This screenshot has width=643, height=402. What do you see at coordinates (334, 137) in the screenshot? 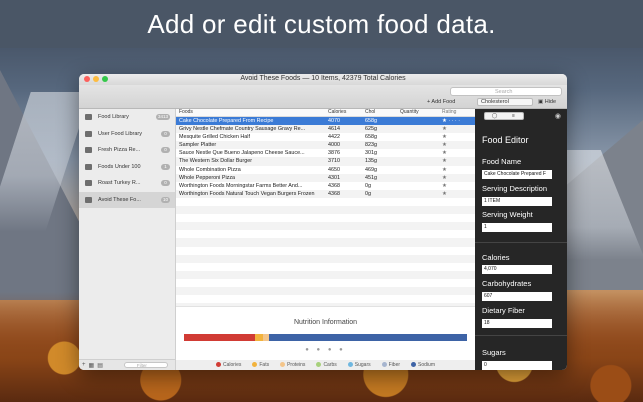
I see `cell-calories: 4422` at bounding box center [334, 137].